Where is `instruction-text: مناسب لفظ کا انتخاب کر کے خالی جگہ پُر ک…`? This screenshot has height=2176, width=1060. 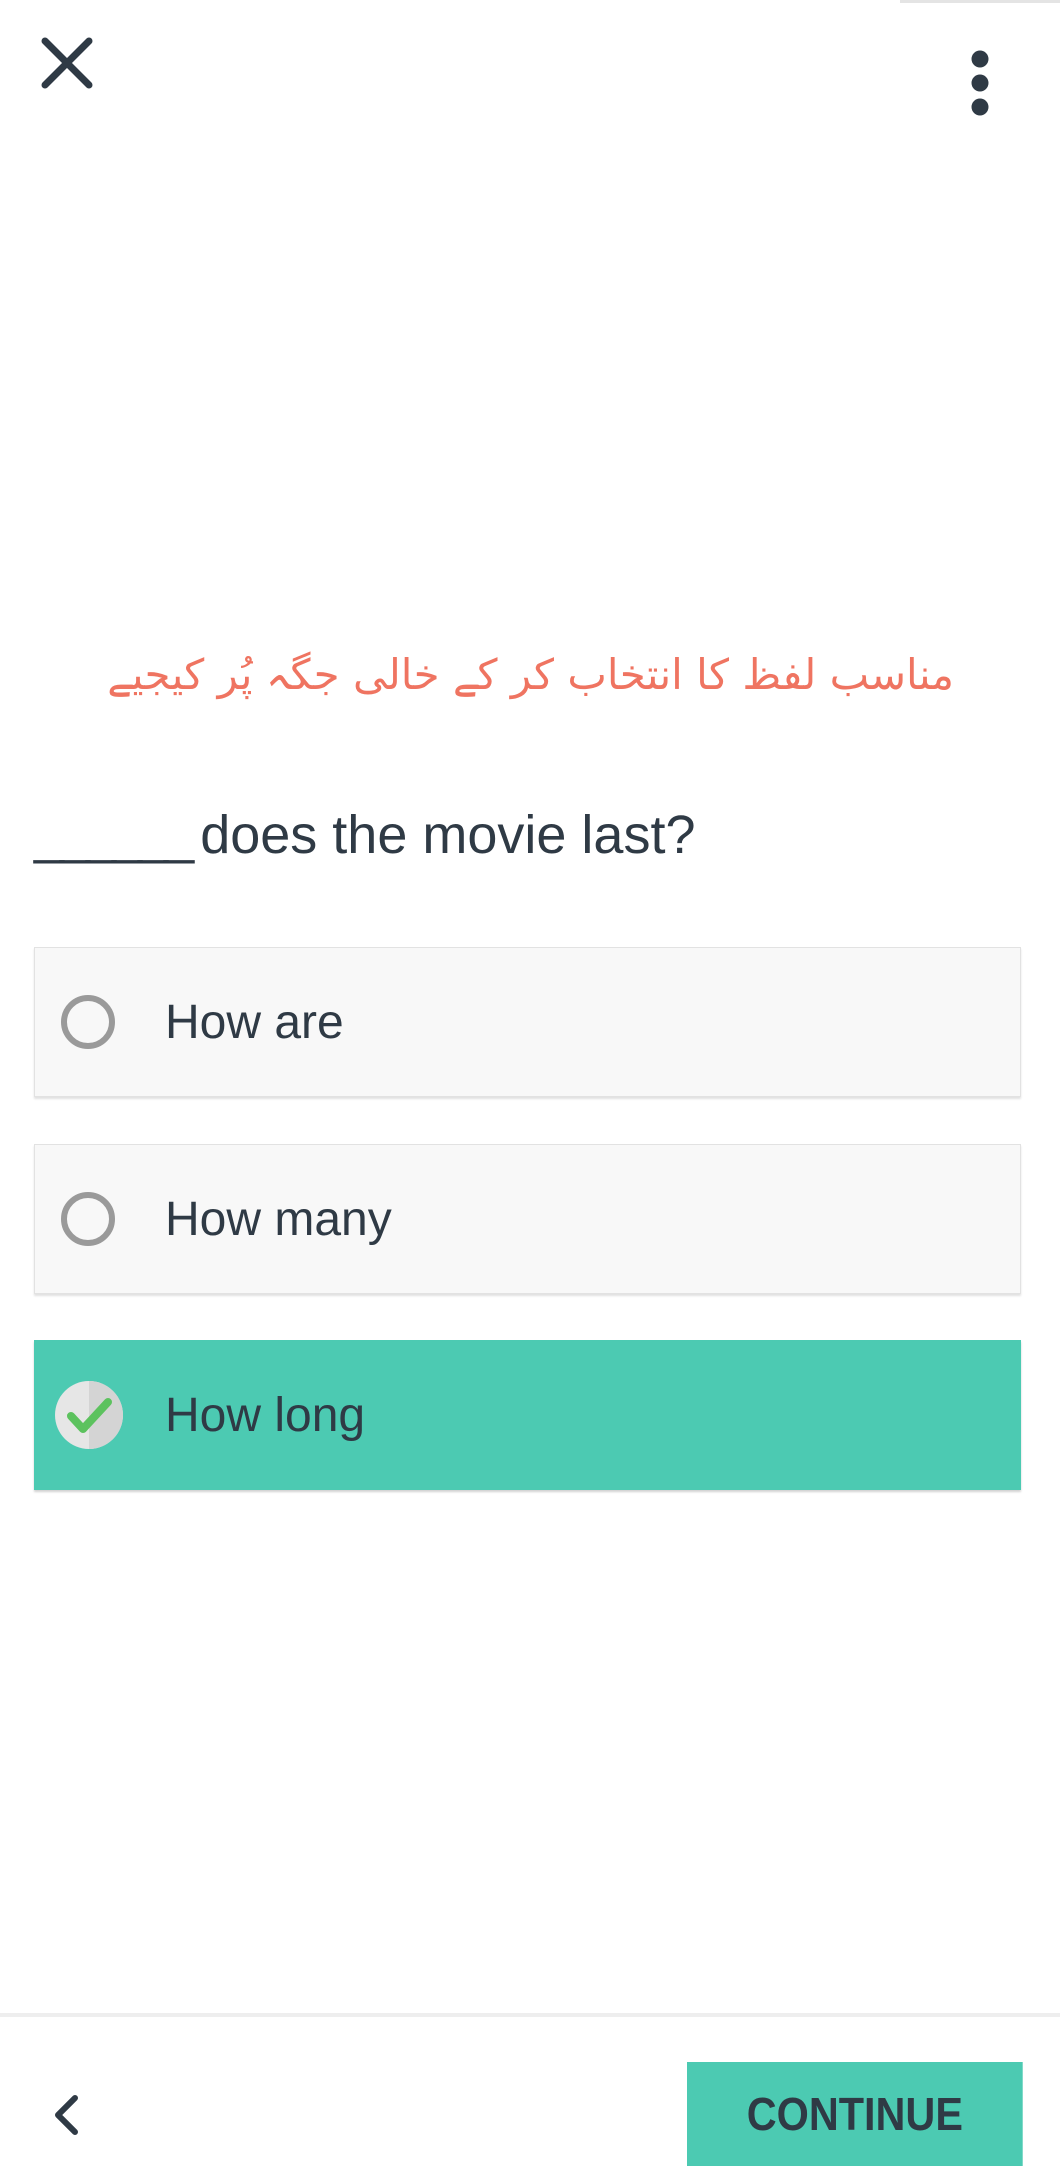 instruction-text: مناسب لفظ کا انتخاب کر کے خالی جگہ پُر ک… is located at coordinates (530, 674).